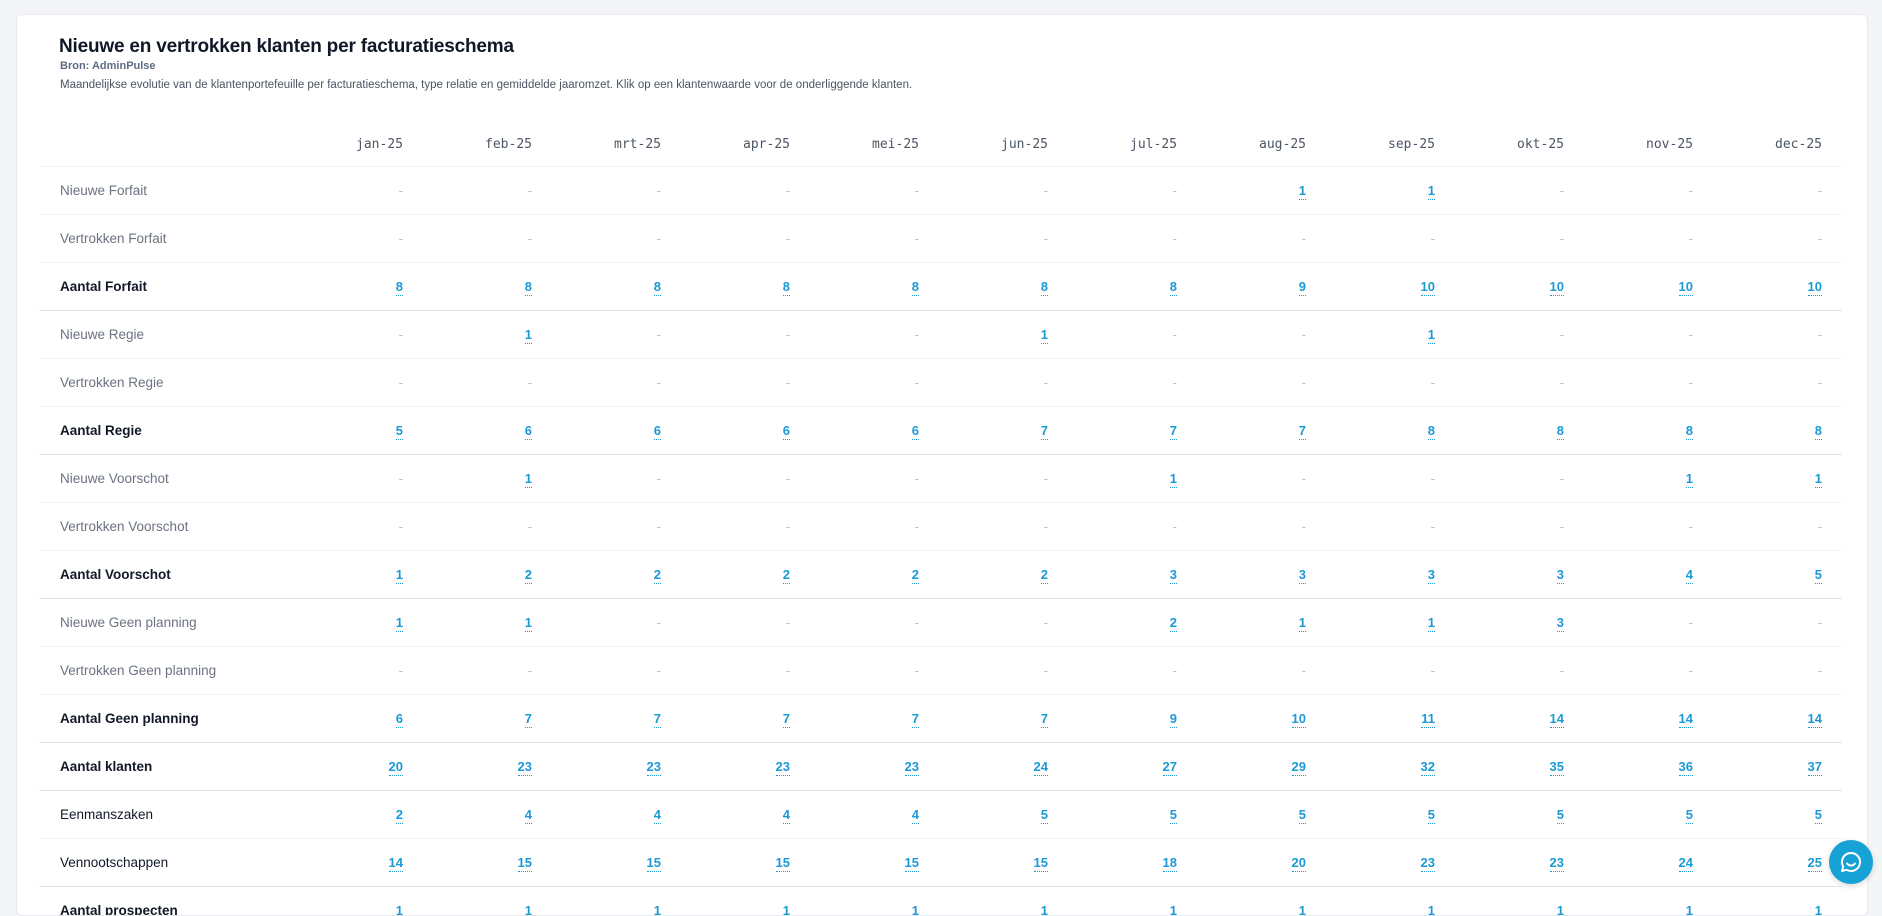 This screenshot has width=1882, height=916. I want to click on client-count-link: 36, so click(1686, 767).